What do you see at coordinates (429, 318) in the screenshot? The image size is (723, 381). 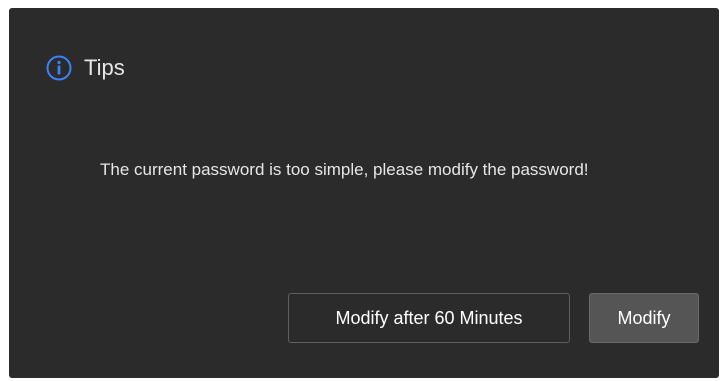 I see `modify-later-button: Modify after 60 Minutes` at bounding box center [429, 318].